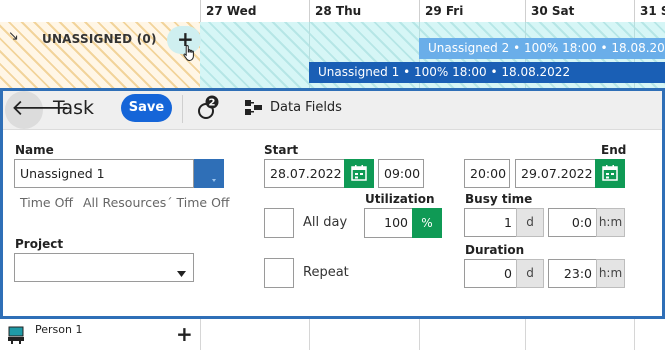 This screenshot has width=665, height=350. What do you see at coordinates (573, 222) in the screenshot?
I see `busy-hm-input: 0:0` at bounding box center [573, 222].